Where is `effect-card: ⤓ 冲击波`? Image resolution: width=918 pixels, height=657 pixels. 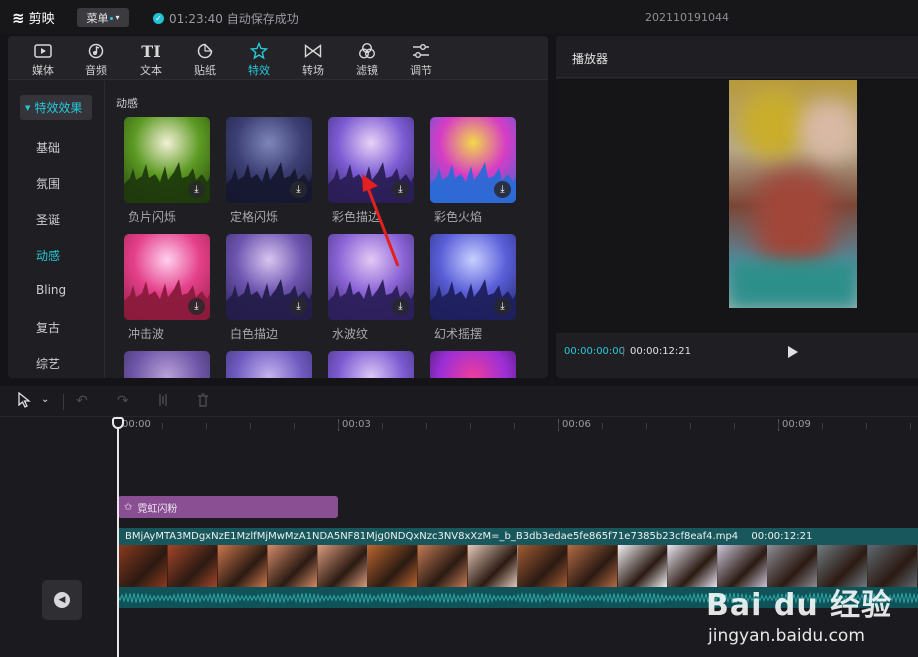 effect-card: ⤓ 冲击波 is located at coordinates (167, 288).